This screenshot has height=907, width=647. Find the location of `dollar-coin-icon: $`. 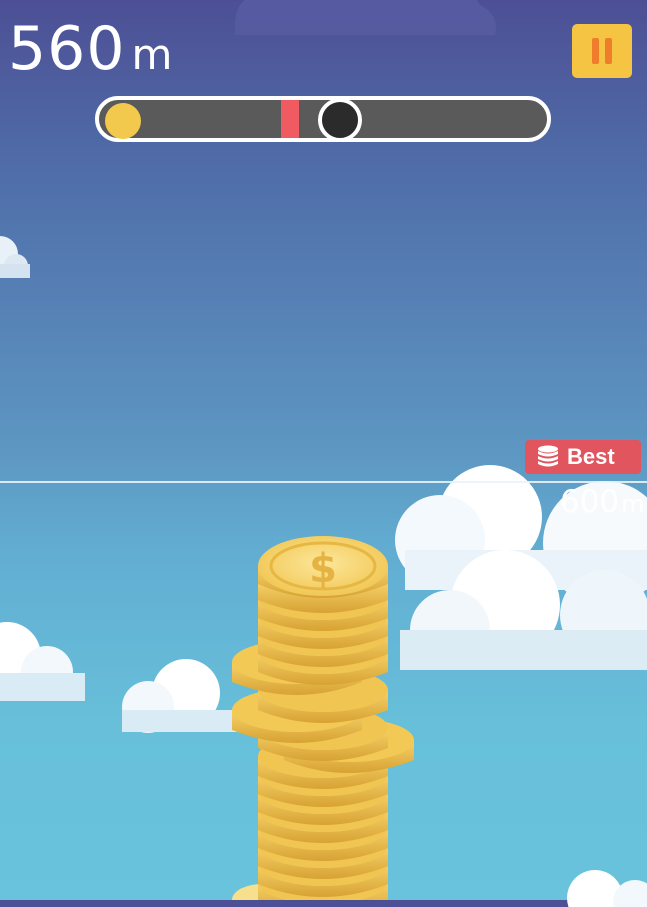

dollar-coin-icon: $ is located at coordinates (323, 567).